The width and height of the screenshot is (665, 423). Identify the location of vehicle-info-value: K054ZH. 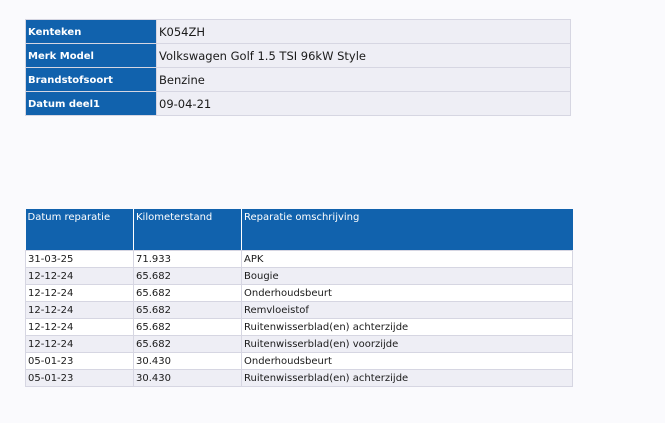
(363, 31).